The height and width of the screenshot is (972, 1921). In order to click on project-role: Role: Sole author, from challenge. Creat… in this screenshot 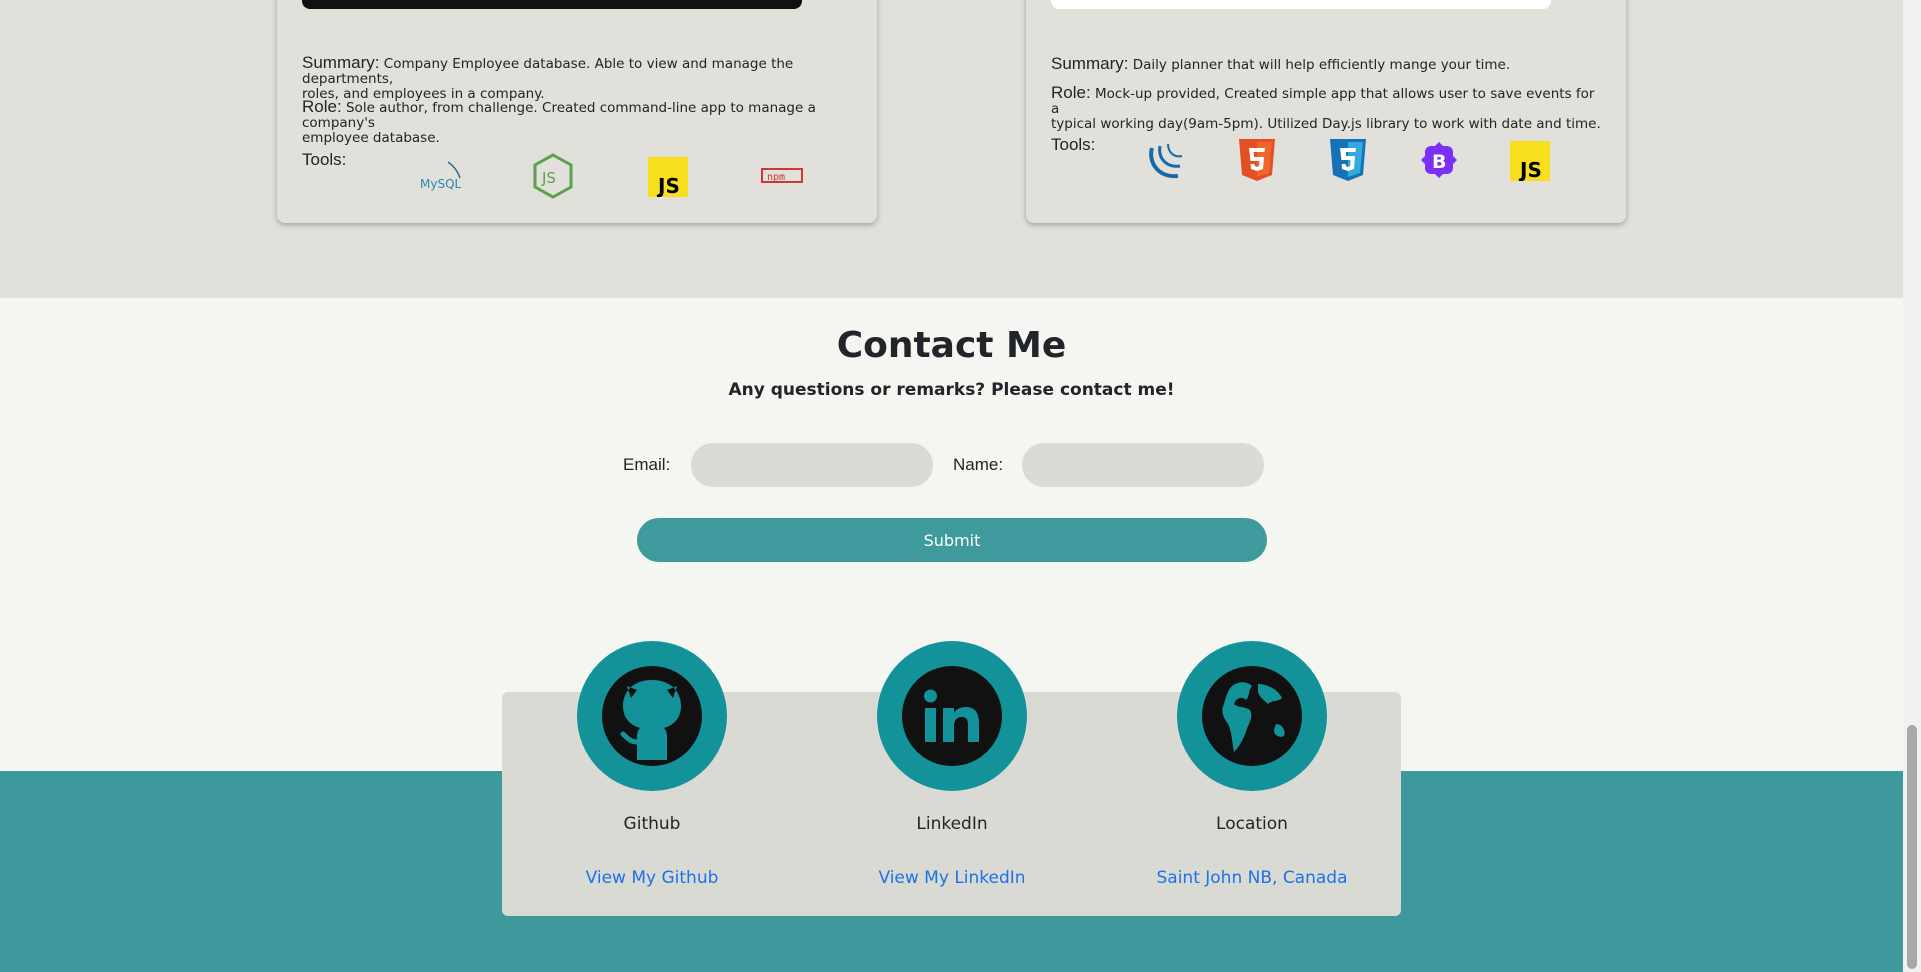, I will do `click(559, 121)`.